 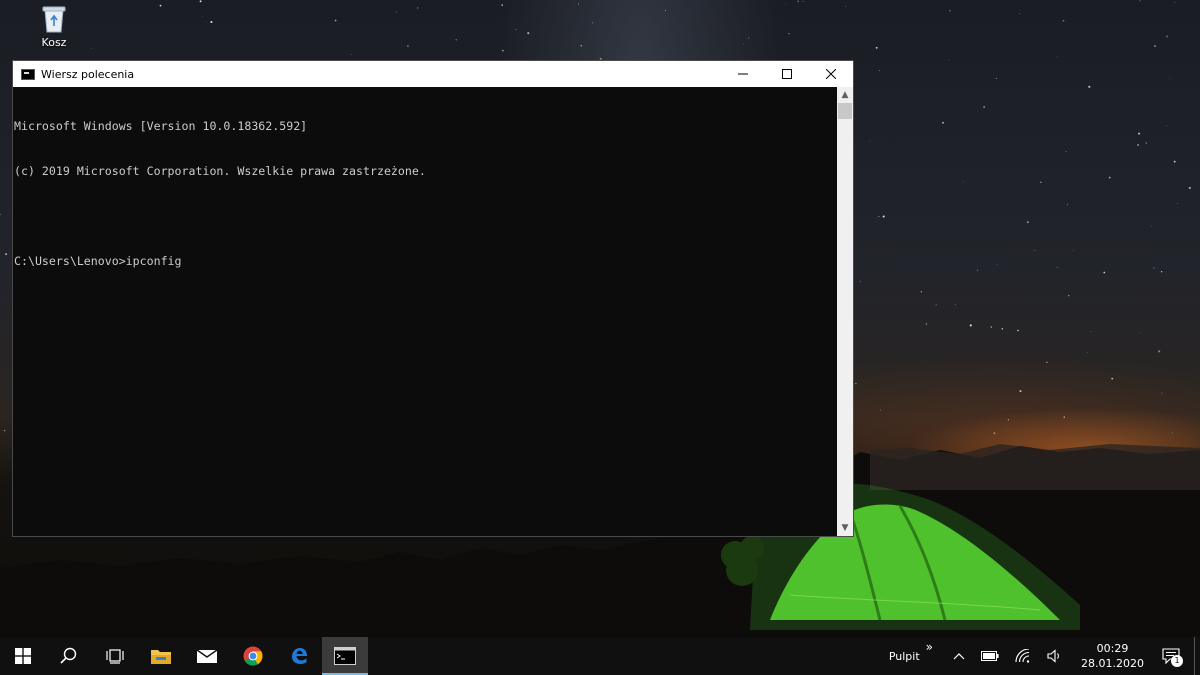 I want to click on close-icon, so click(x=831, y=74).